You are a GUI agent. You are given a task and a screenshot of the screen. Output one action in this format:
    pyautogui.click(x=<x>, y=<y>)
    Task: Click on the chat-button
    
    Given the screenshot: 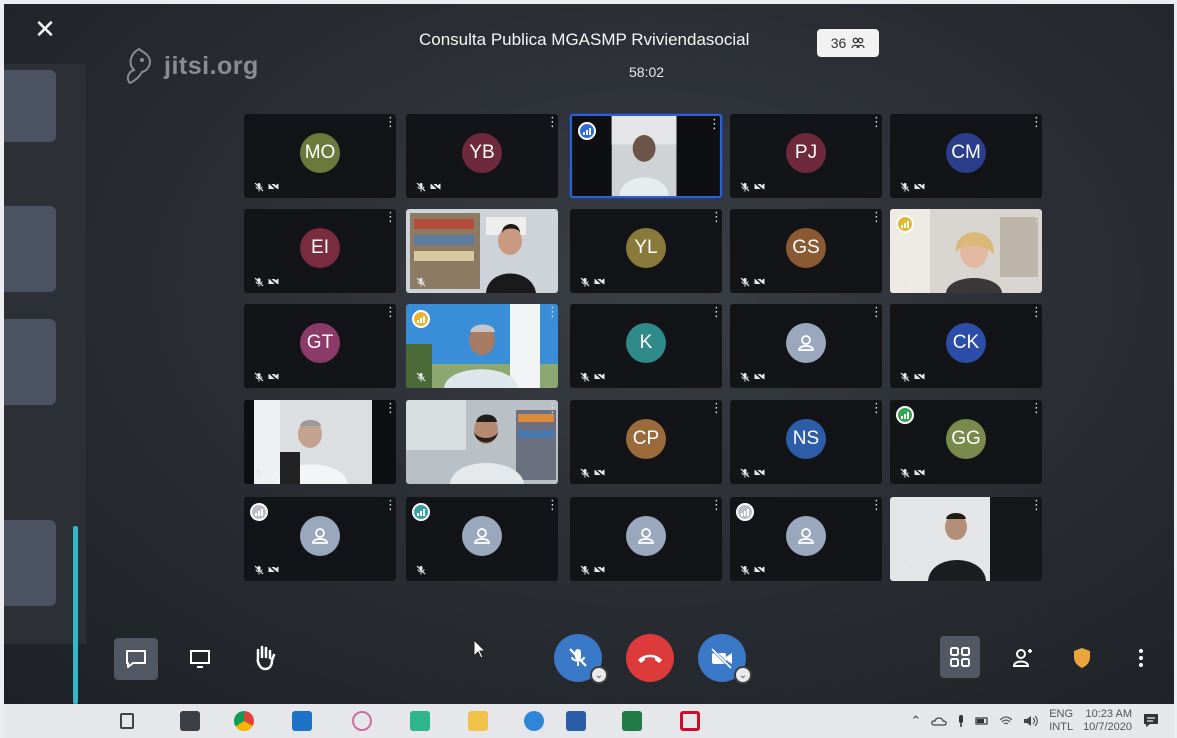 What is the action you would take?
    pyautogui.click(x=136, y=659)
    